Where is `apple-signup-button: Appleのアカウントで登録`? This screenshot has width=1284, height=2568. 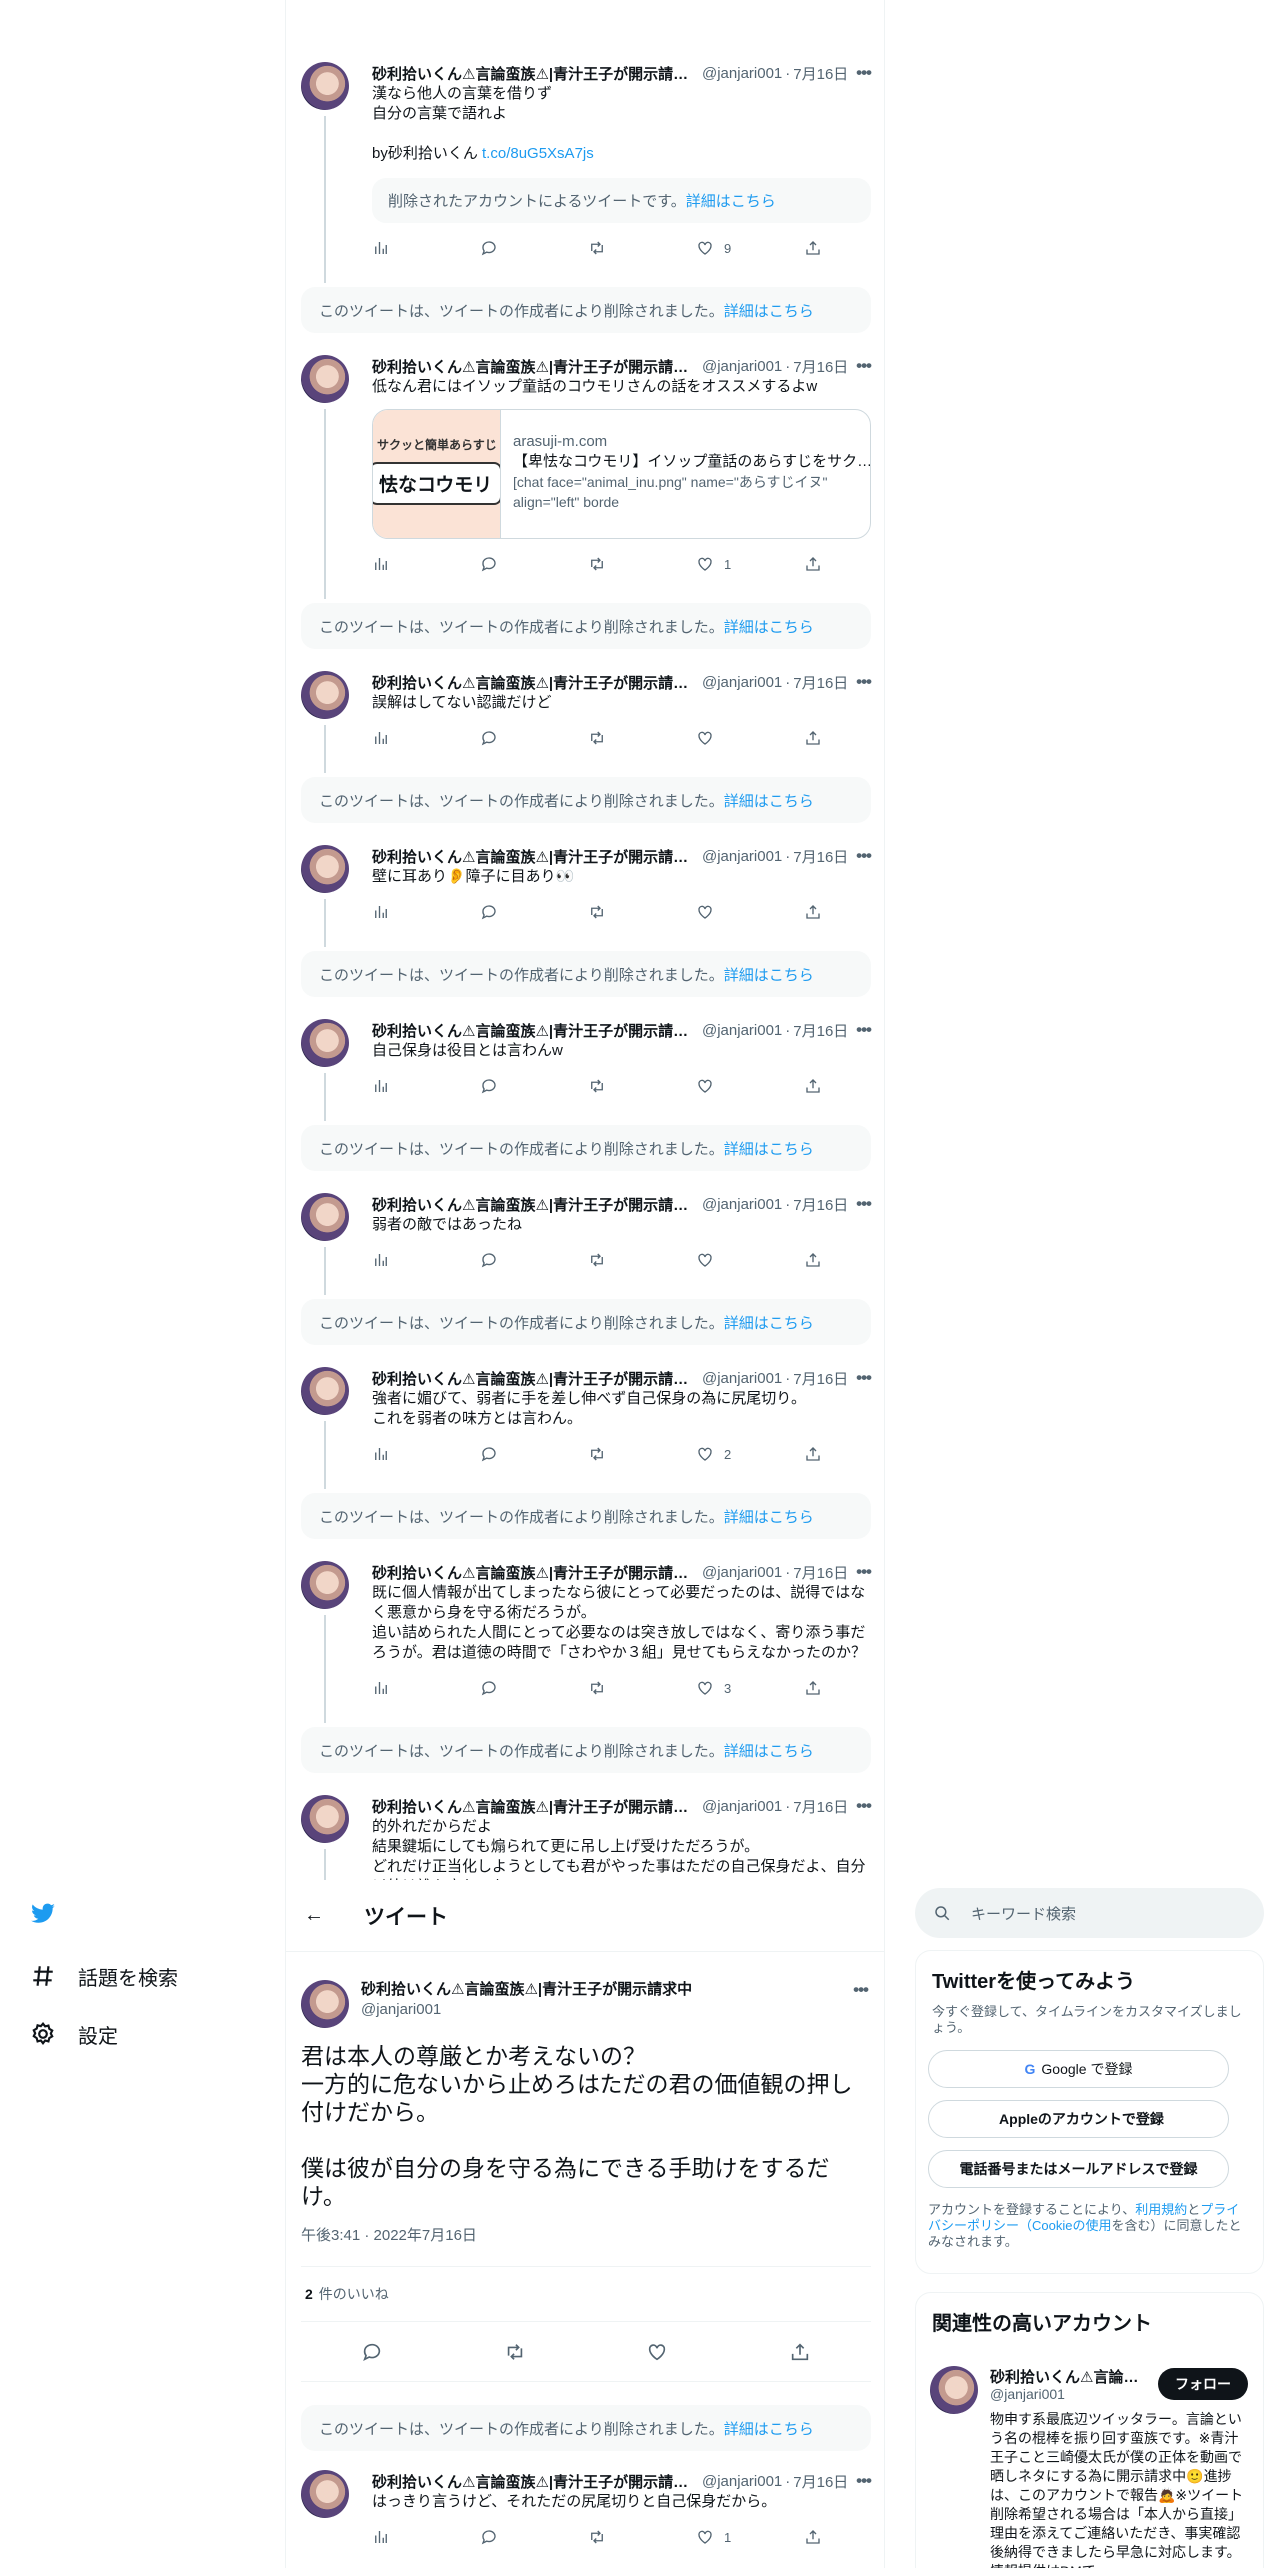
apple-signup-button: Appleのアカウントで登録 is located at coordinates (1078, 2119).